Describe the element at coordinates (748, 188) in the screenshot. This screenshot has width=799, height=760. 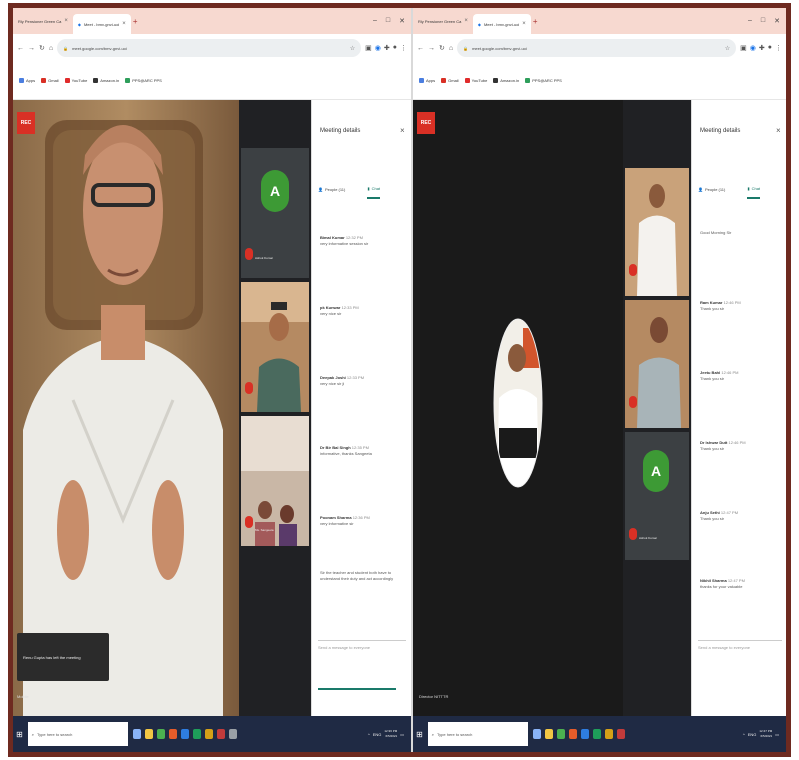
I see `chat-icon: ▮` at that location.